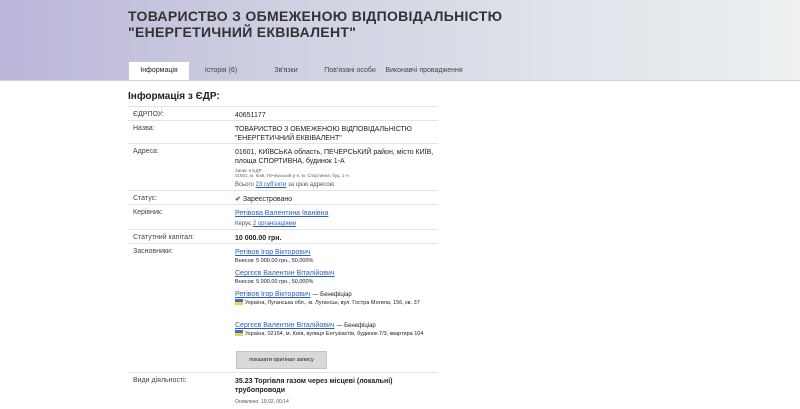  What do you see at coordinates (286, 71) in the screenshot?
I see `tab-connections: Зв'язки` at bounding box center [286, 71].